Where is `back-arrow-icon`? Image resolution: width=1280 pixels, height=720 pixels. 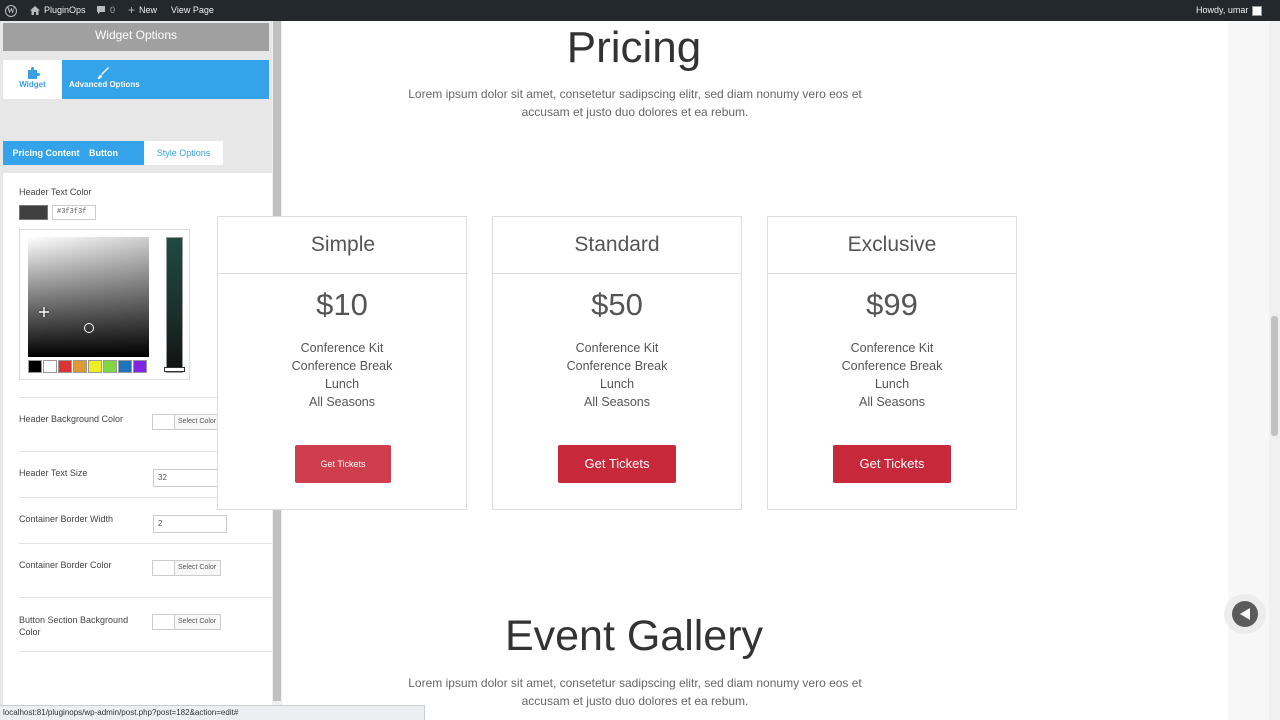 back-arrow-icon is located at coordinates (1245, 614).